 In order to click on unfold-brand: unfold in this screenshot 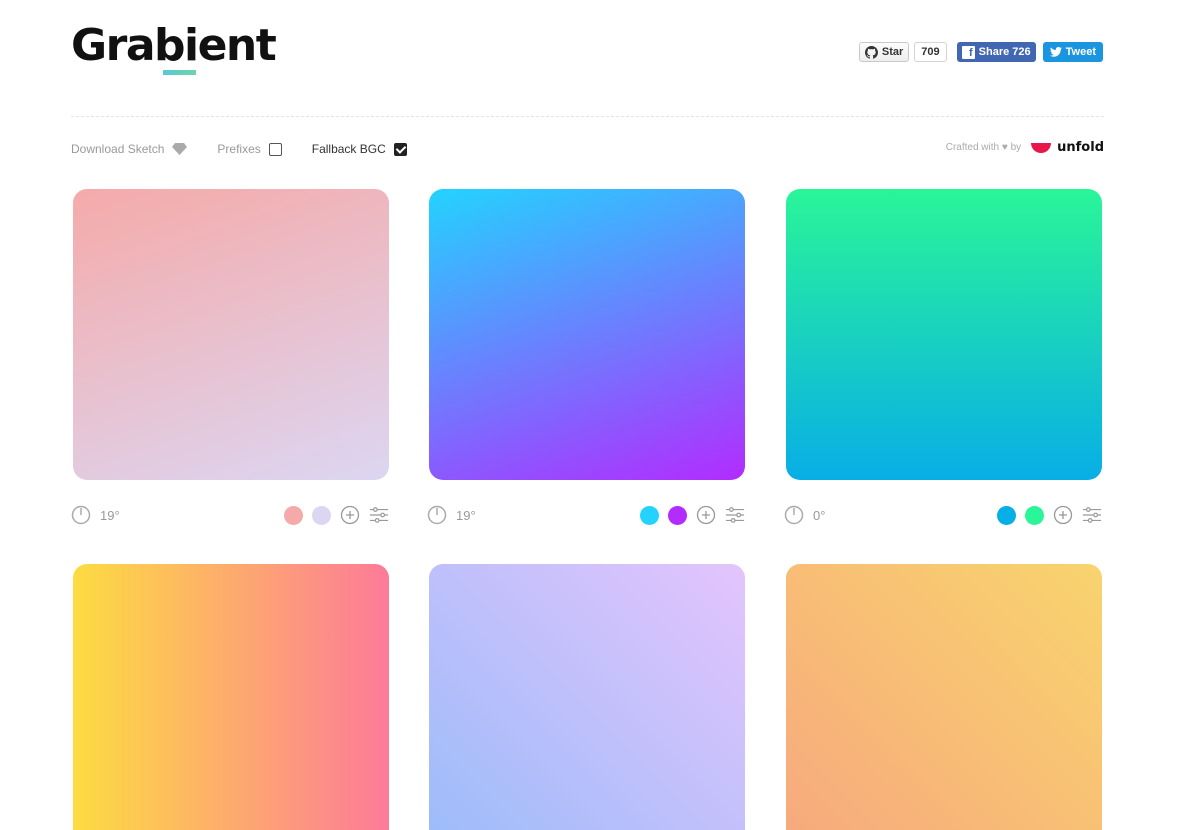, I will do `click(1080, 147)`.